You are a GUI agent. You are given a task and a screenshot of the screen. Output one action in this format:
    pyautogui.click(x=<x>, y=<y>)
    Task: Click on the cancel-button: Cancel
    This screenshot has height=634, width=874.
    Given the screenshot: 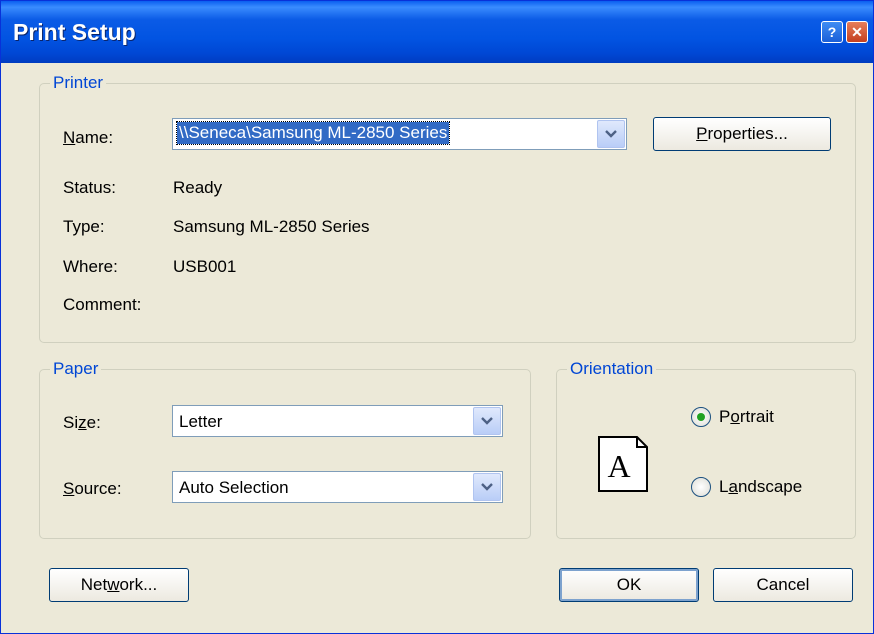 What is the action you would take?
    pyautogui.click(x=783, y=585)
    